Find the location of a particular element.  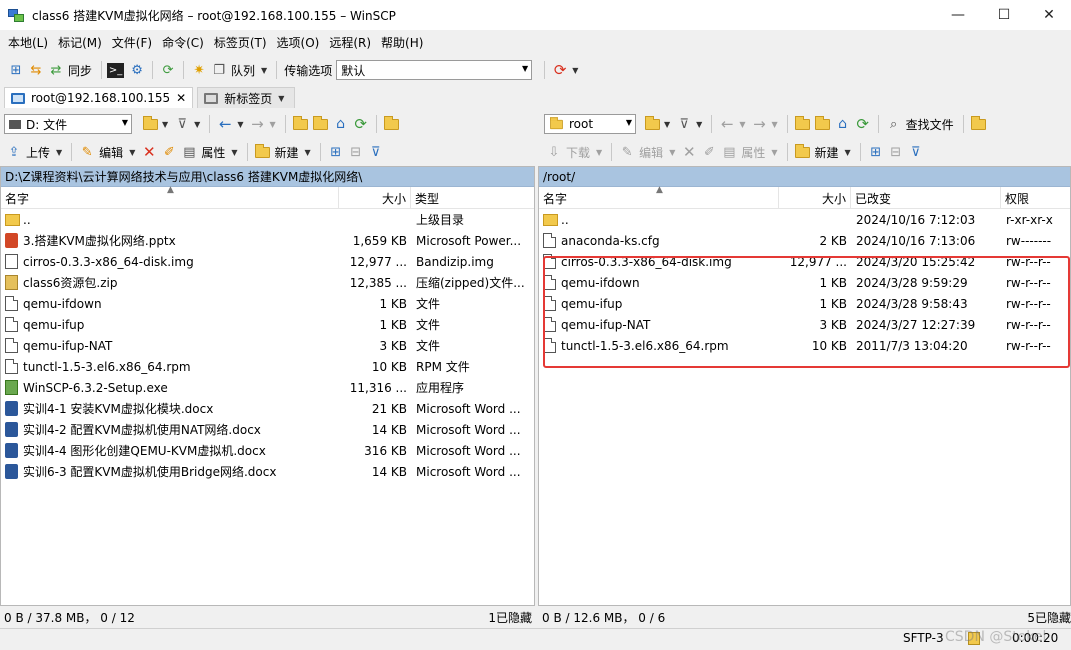

menu-options: 选项(O) is located at coordinates (298, 42).